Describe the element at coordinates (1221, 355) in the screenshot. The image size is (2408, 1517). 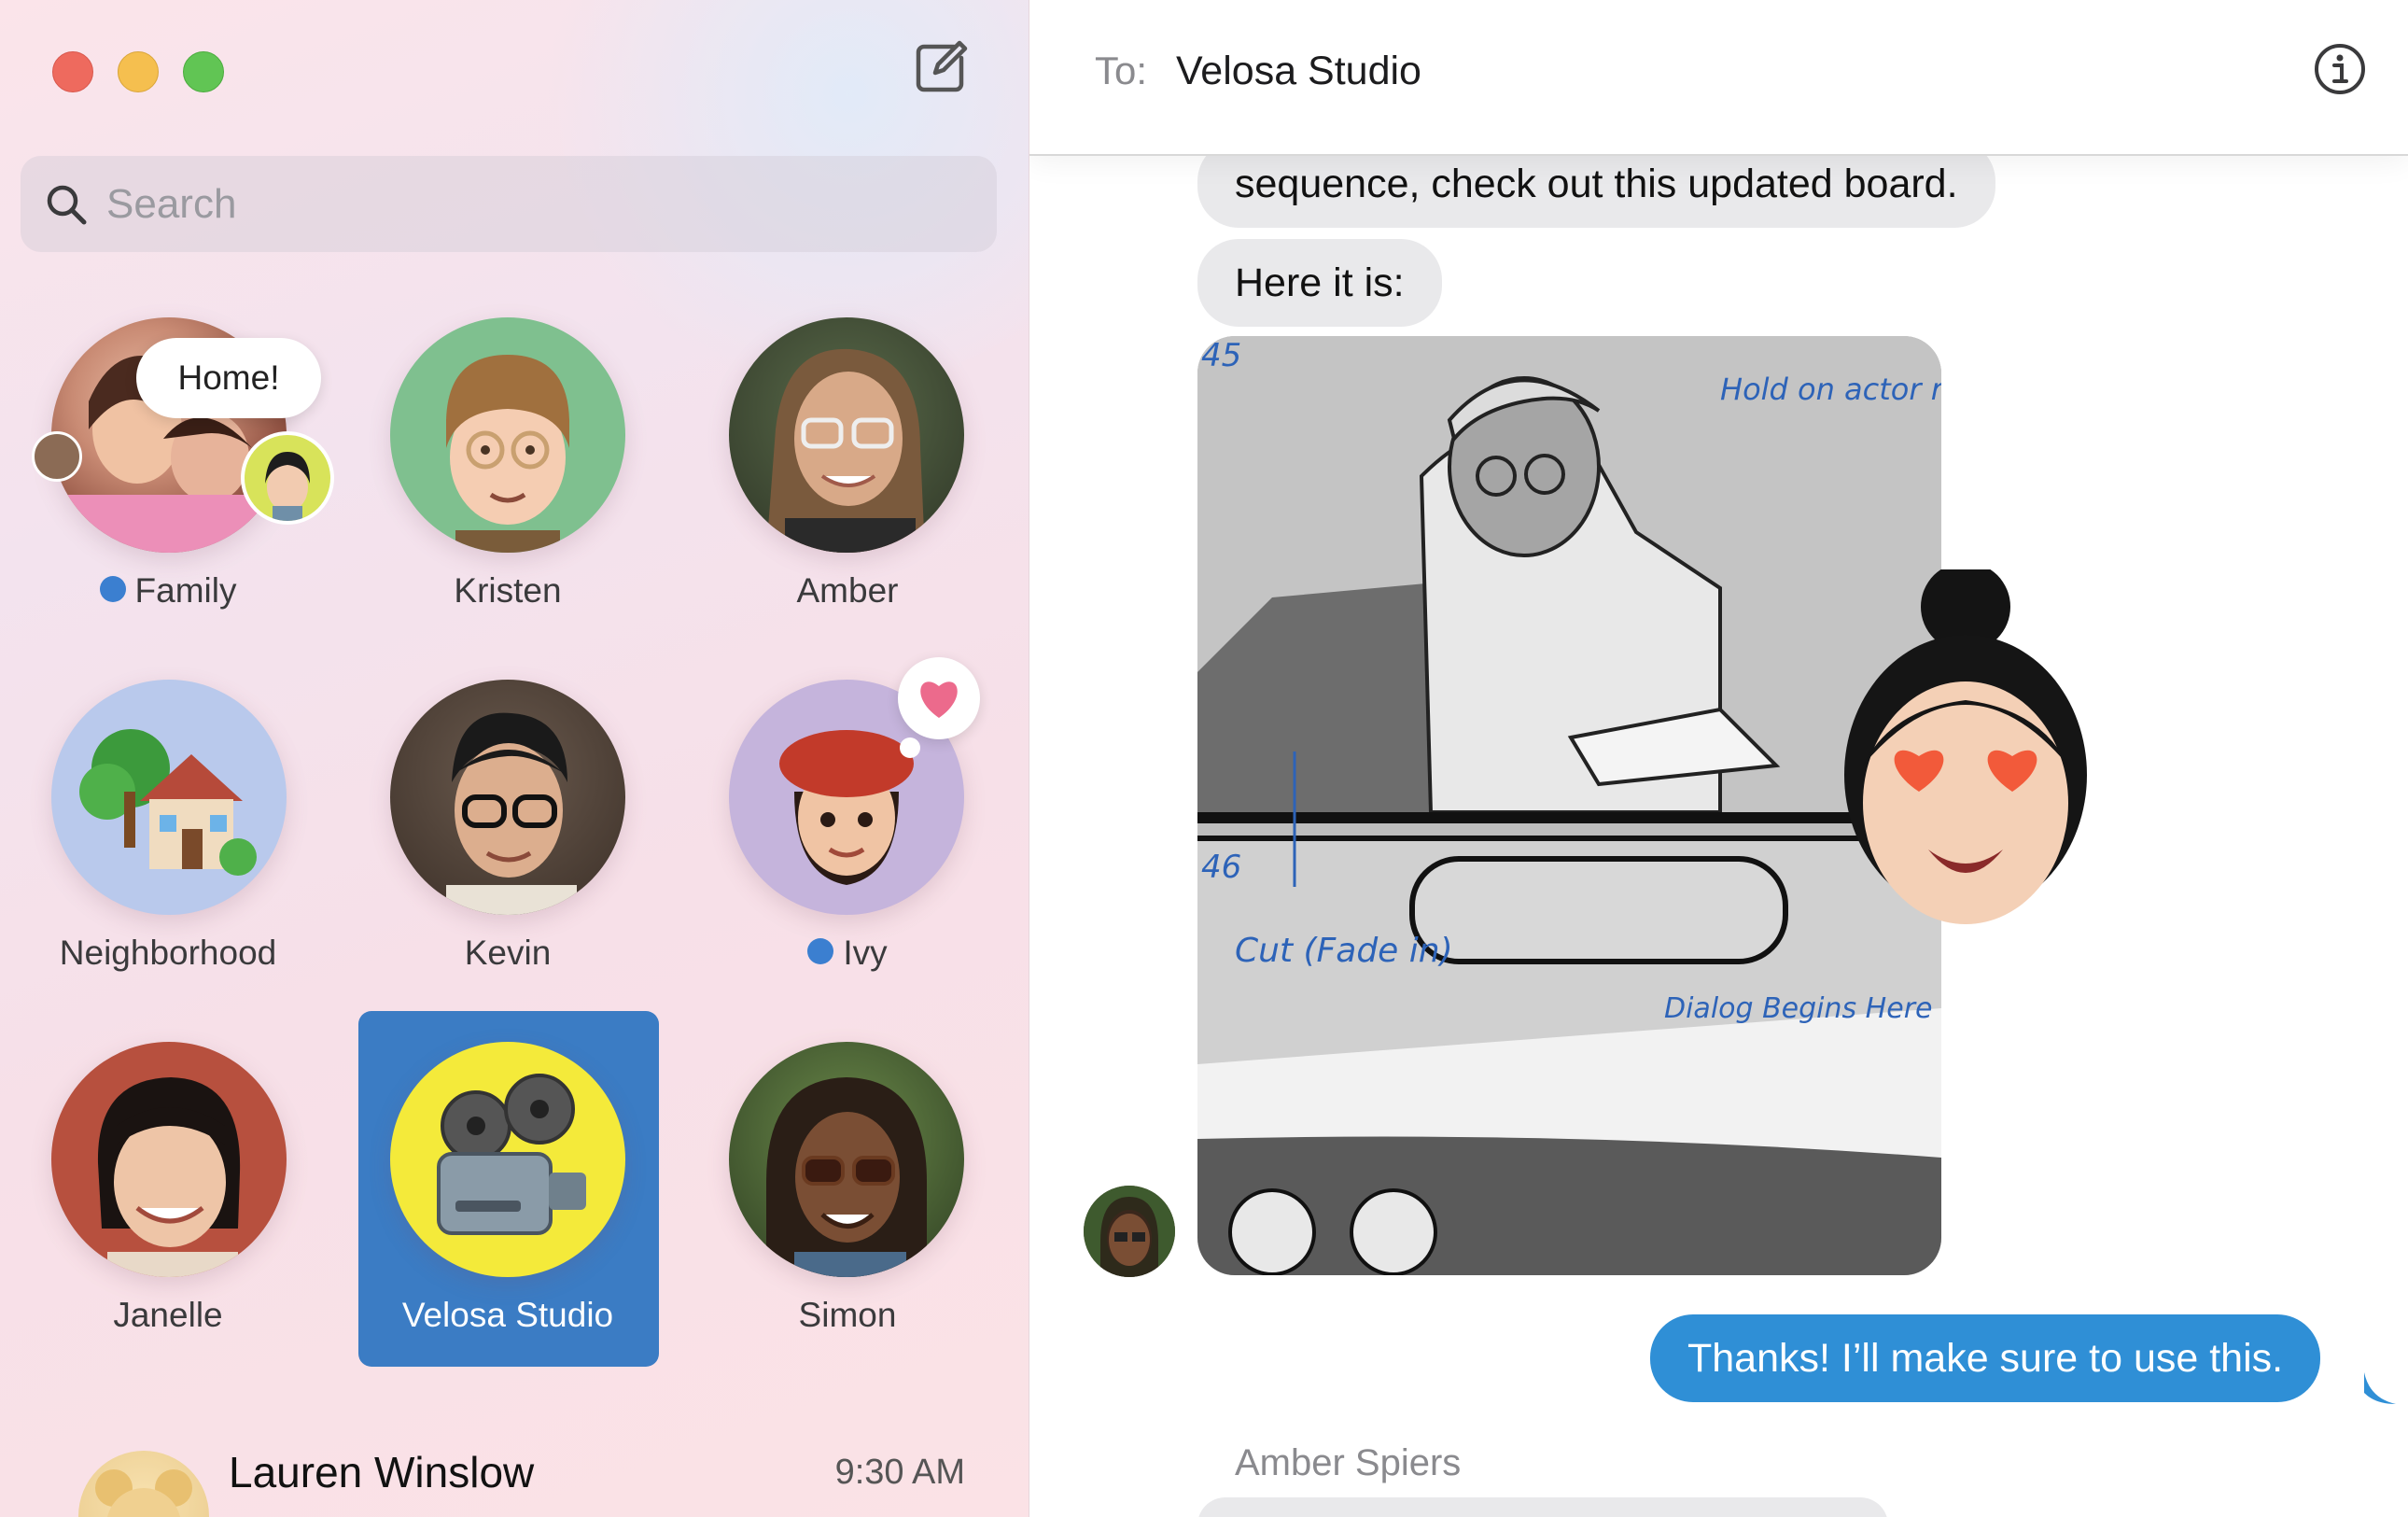
I see `annotation-shot-45: 45` at that location.